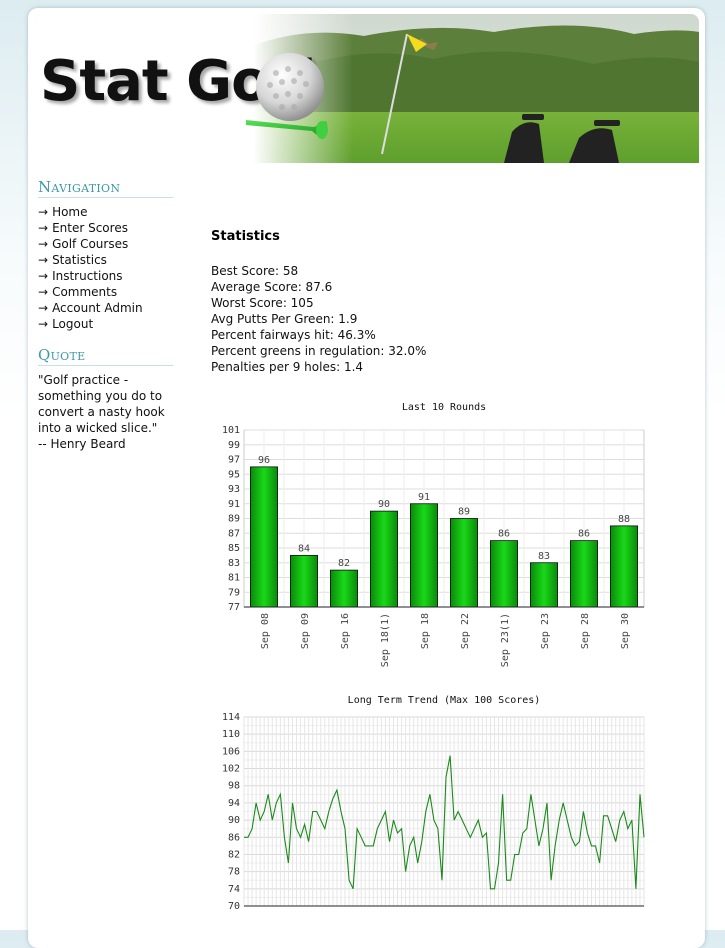  What do you see at coordinates (105, 324) in the screenshot?
I see `nav-item-logout: → Logout` at bounding box center [105, 324].